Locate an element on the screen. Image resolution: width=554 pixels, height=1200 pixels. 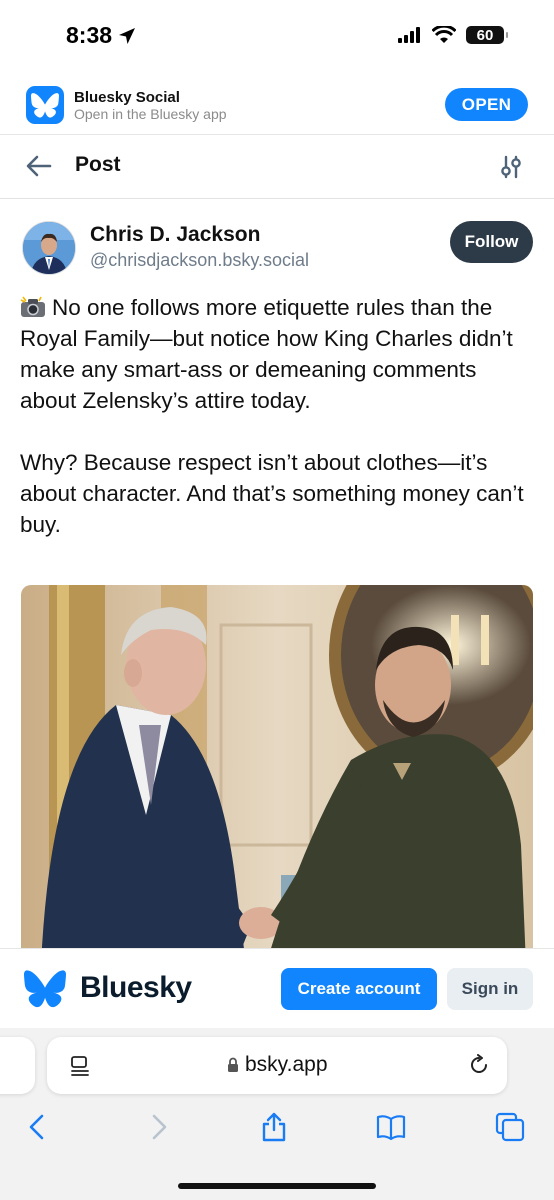
status-indicators: 60 is located at coordinates (453, 35).